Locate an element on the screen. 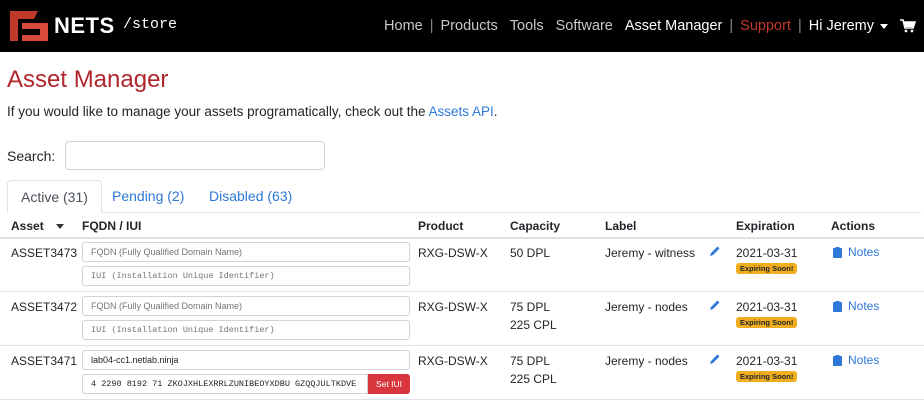 The width and height of the screenshot is (924, 405). asset-id: ASSET3473 is located at coordinates (44, 253).